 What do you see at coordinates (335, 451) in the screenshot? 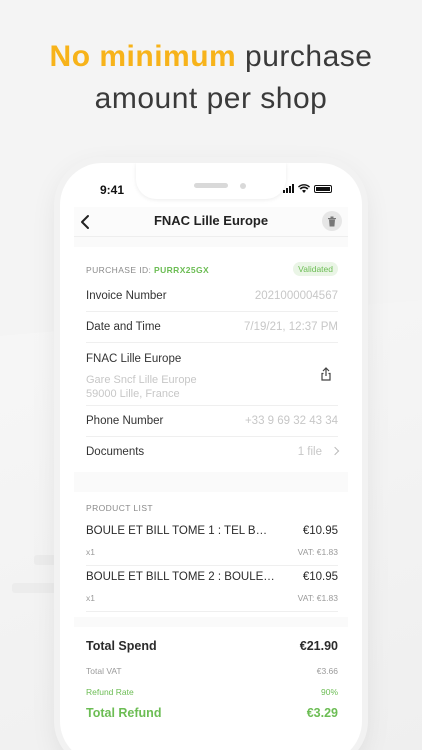
I see `chevron-right-icon` at bounding box center [335, 451].